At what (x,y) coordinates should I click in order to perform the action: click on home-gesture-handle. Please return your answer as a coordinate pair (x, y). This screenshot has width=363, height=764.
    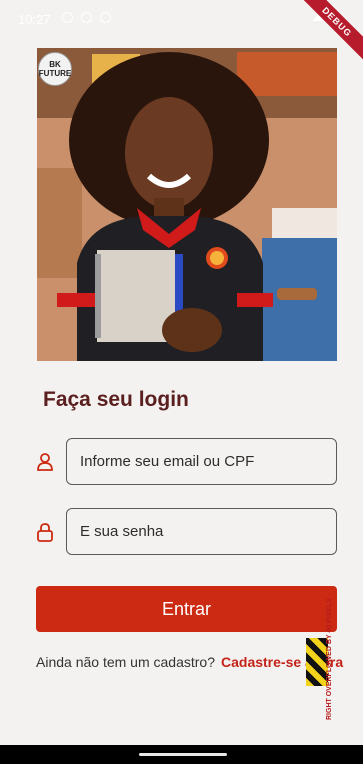
    Looking at the image, I should click on (183, 754).